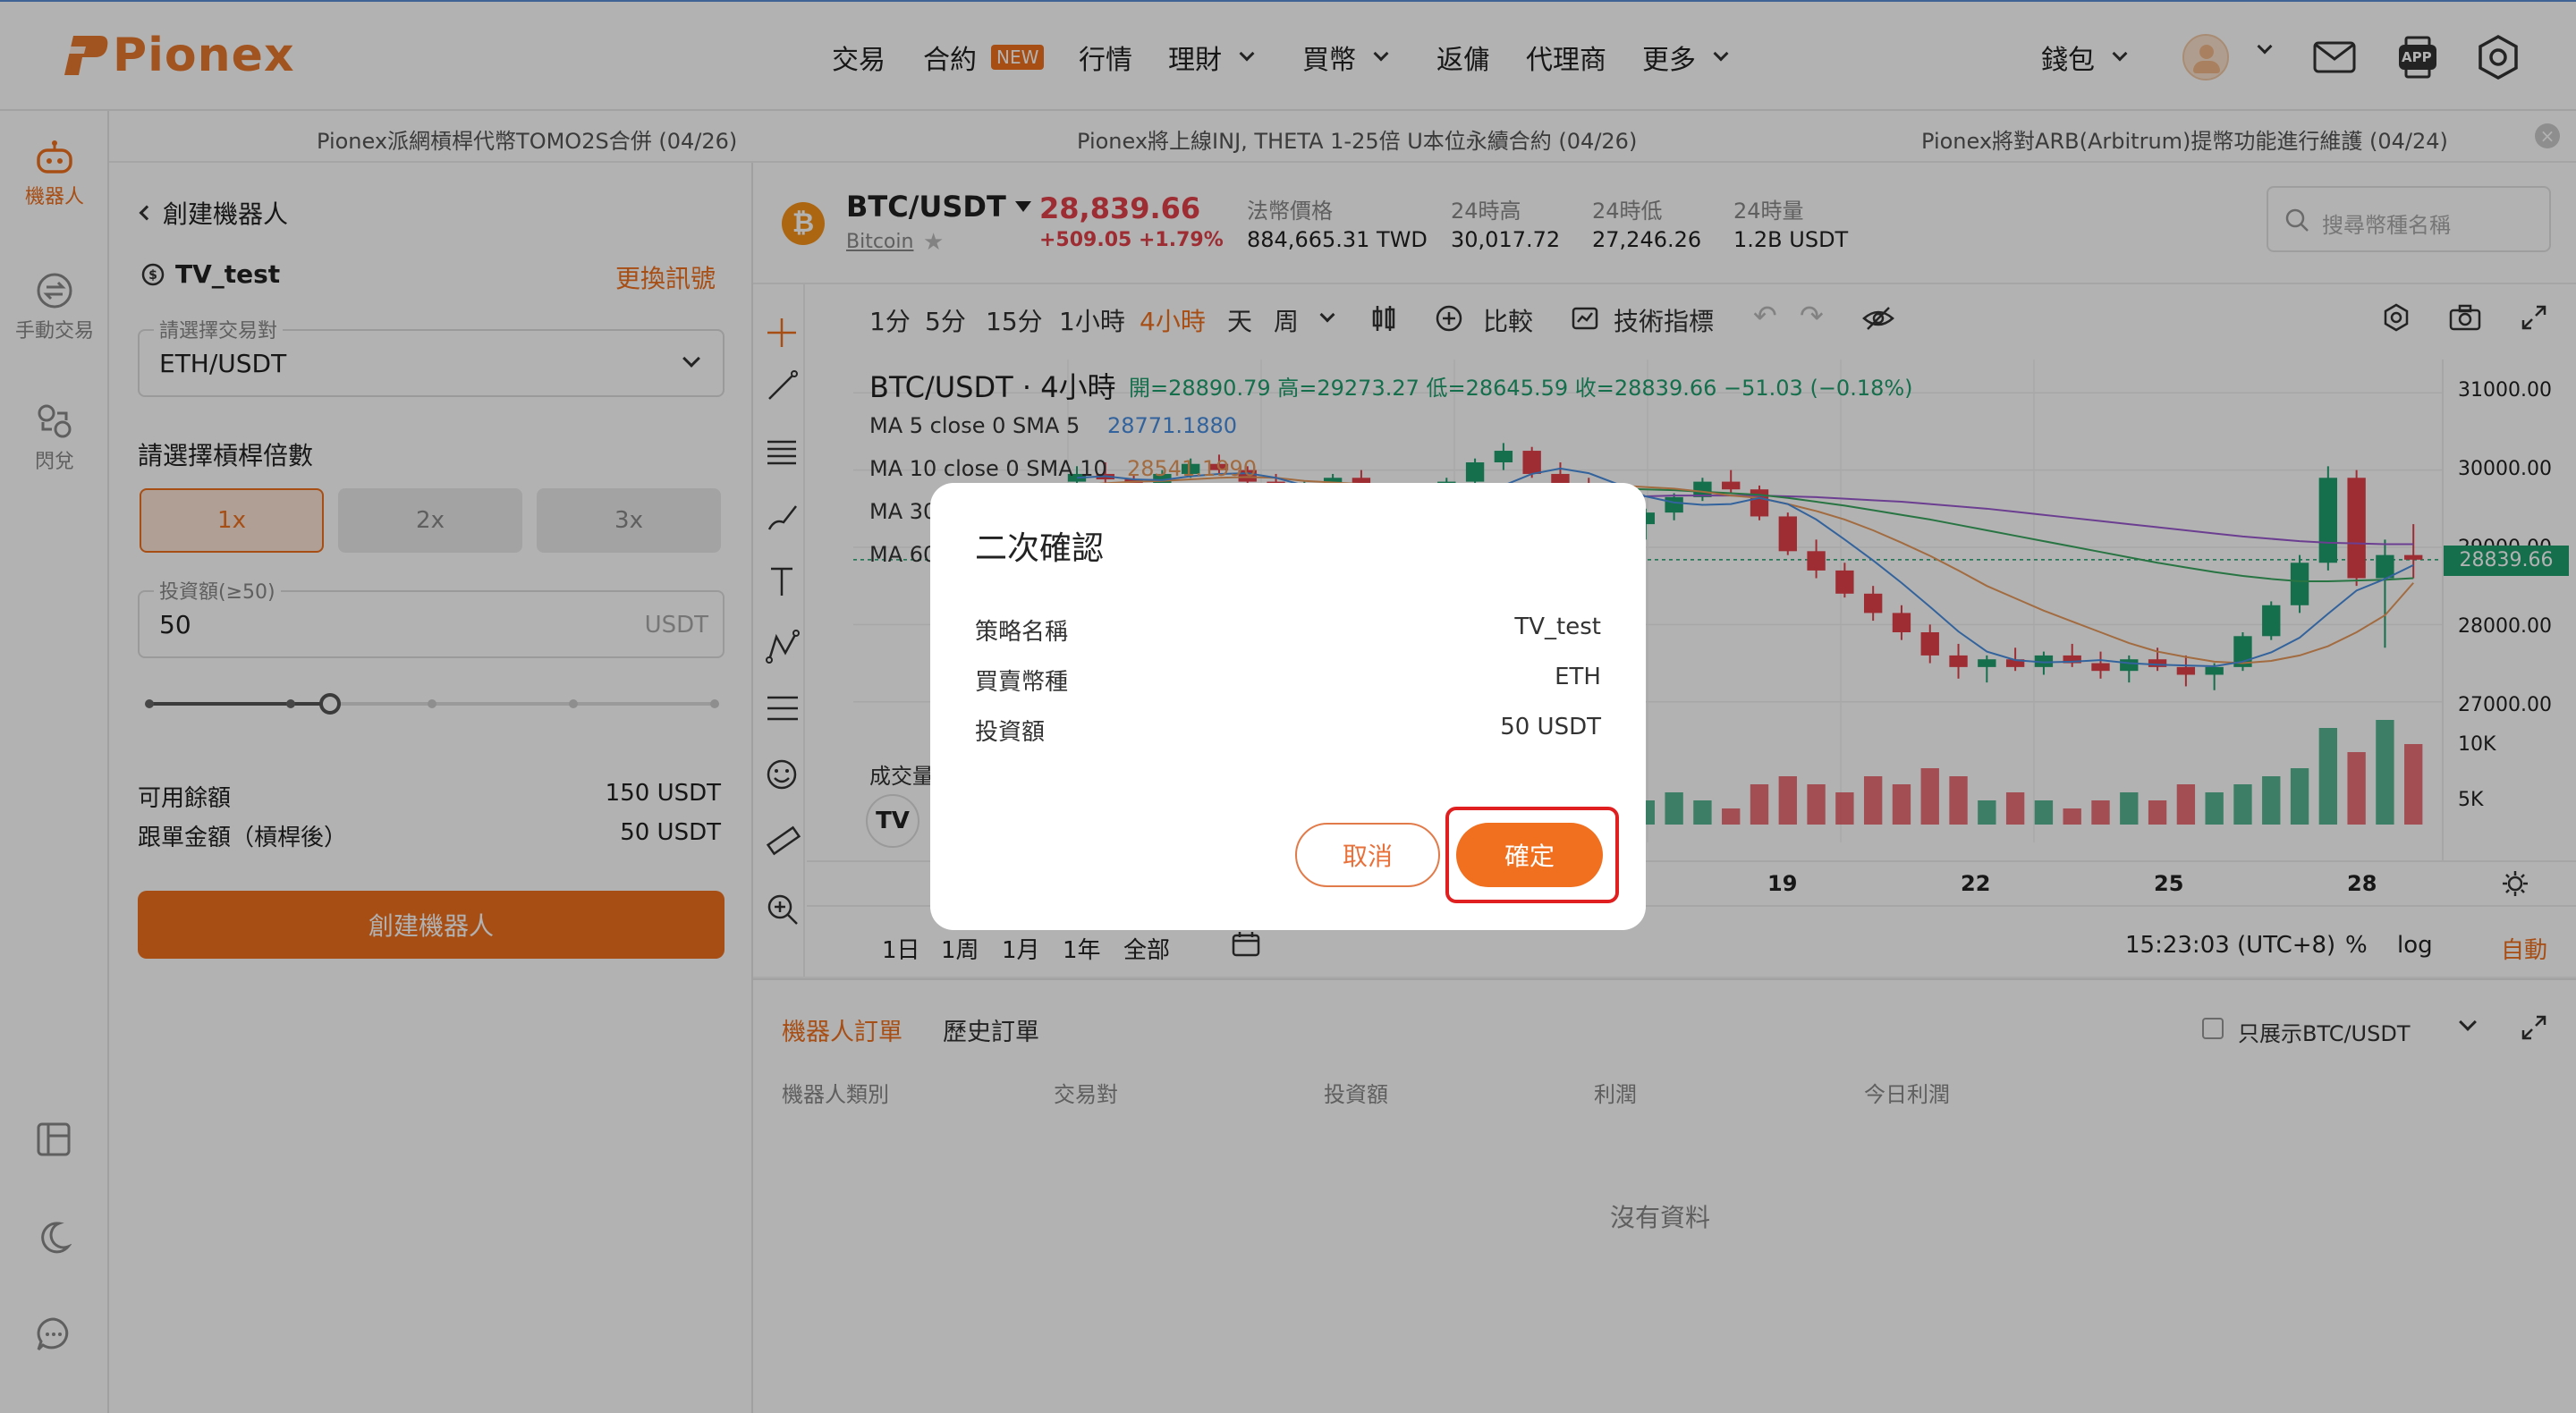  I want to click on cancel-button: 取消, so click(1367, 855).